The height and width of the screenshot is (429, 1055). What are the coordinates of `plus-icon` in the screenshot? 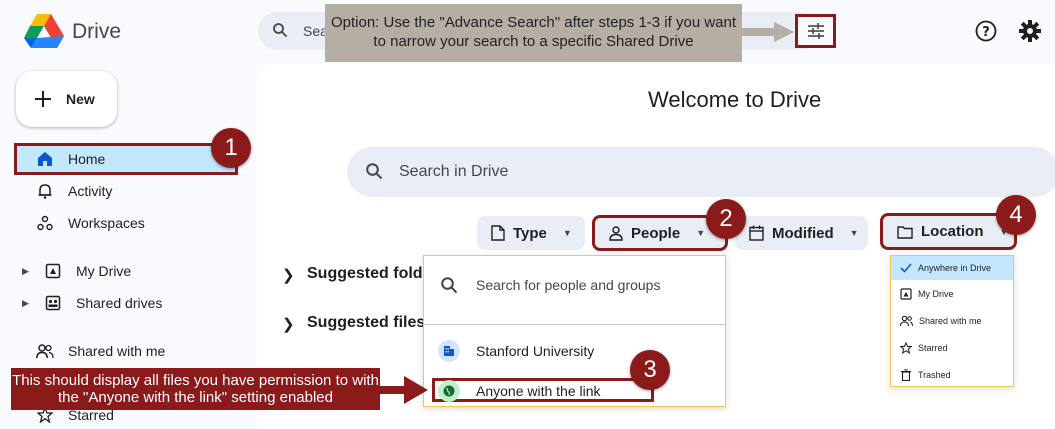 It's located at (43, 99).